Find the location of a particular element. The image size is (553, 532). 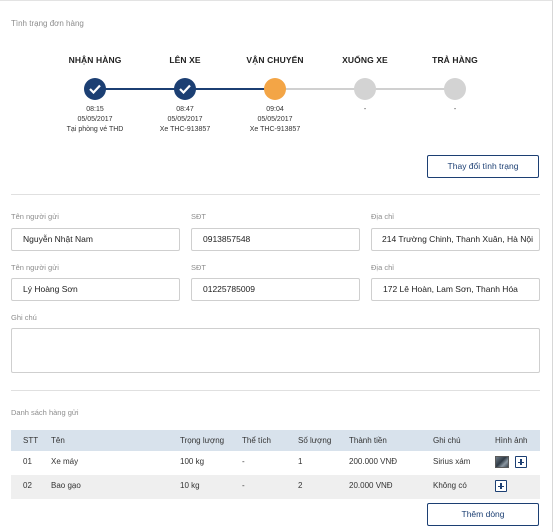

step-details: 08:15 05/05/2017 Tại phòng vé THD is located at coordinates (95, 120).